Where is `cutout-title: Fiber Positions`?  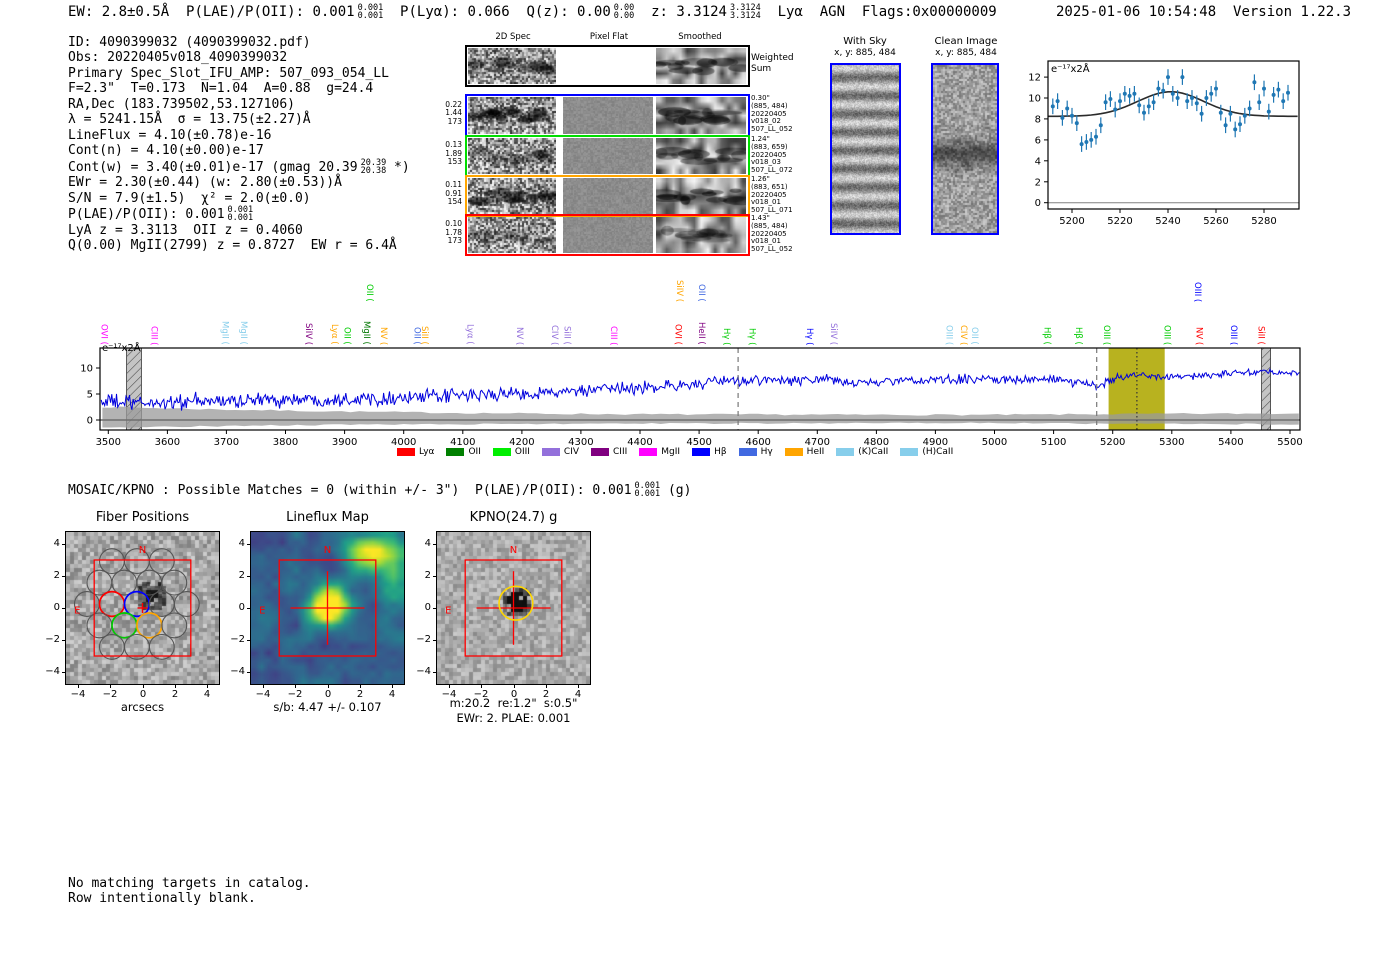
cutout-title: Fiber Positions is located at coordinates (142, 517).